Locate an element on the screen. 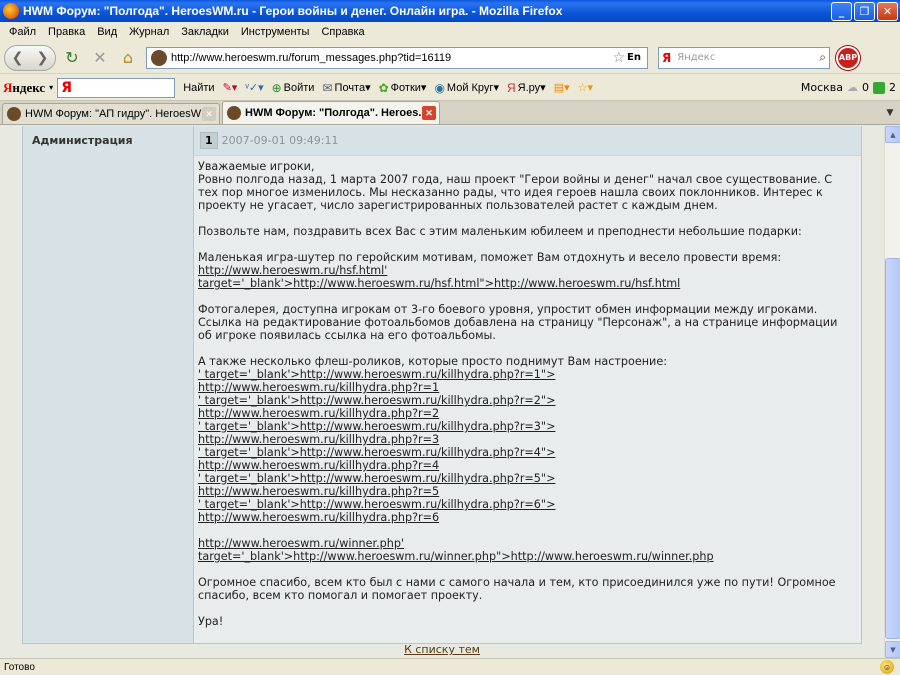 The image size is (900, 675). yaru-item: Я Я.ру ▾ is located at coordinates (526, 88).